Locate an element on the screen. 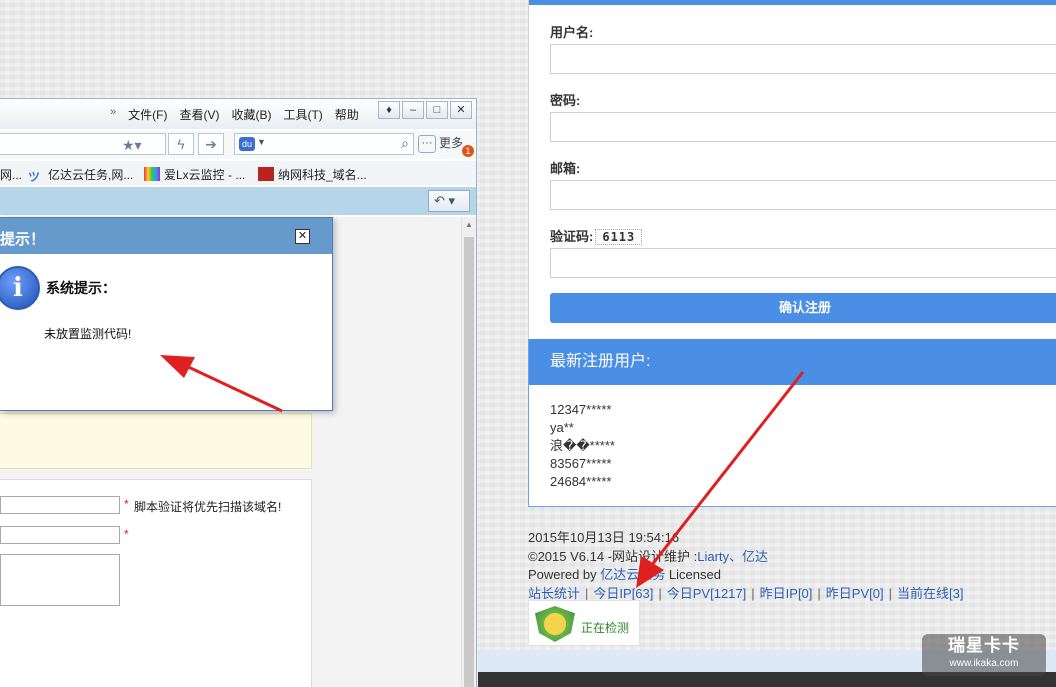  notification-badge: 1 is located at coordinates (468, 151).